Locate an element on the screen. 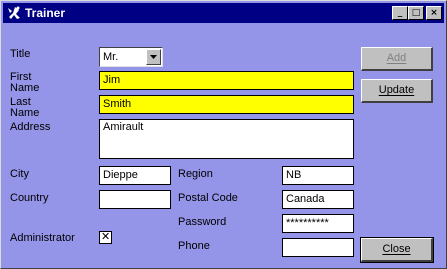 The height and width of the screenshot is (269, 447). title-select: Mr. is located at coordinates (131, 57).